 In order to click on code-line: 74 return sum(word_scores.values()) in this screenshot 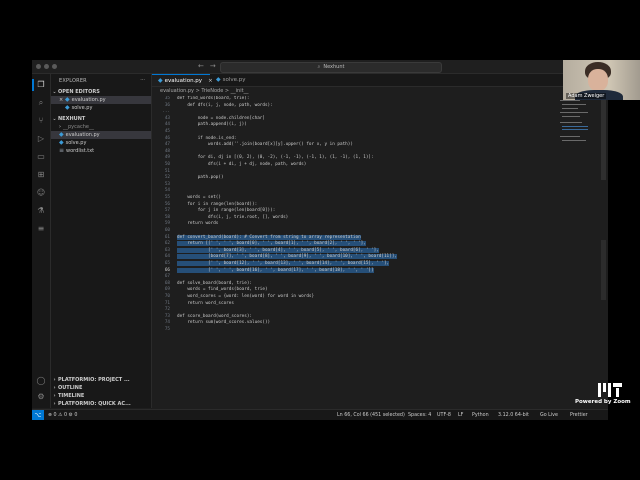, I will do `click(372, 323)`.